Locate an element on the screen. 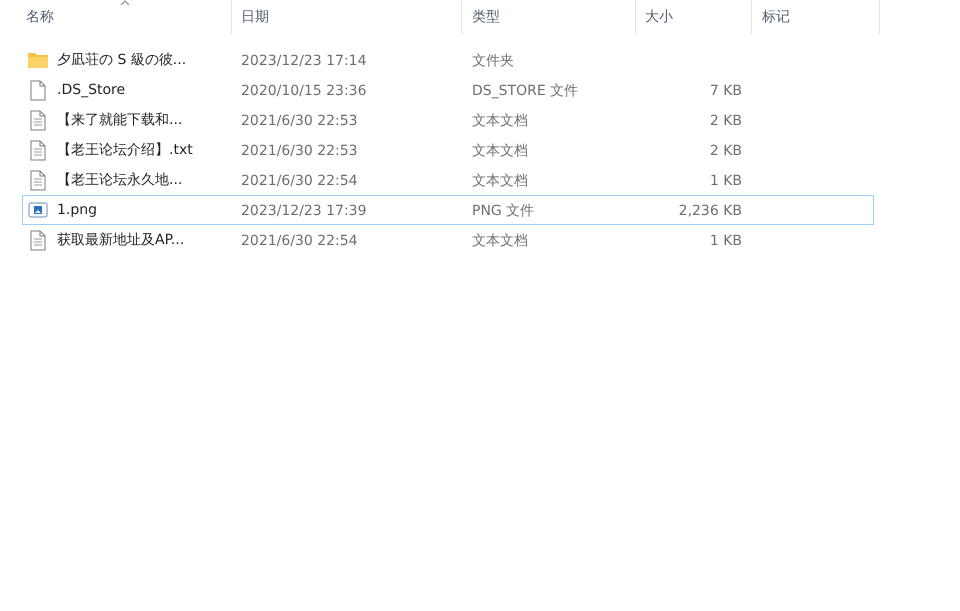 This screenshot has height=611, width=960. file-size: 2,236 KB is located at coordinates (710, 211).